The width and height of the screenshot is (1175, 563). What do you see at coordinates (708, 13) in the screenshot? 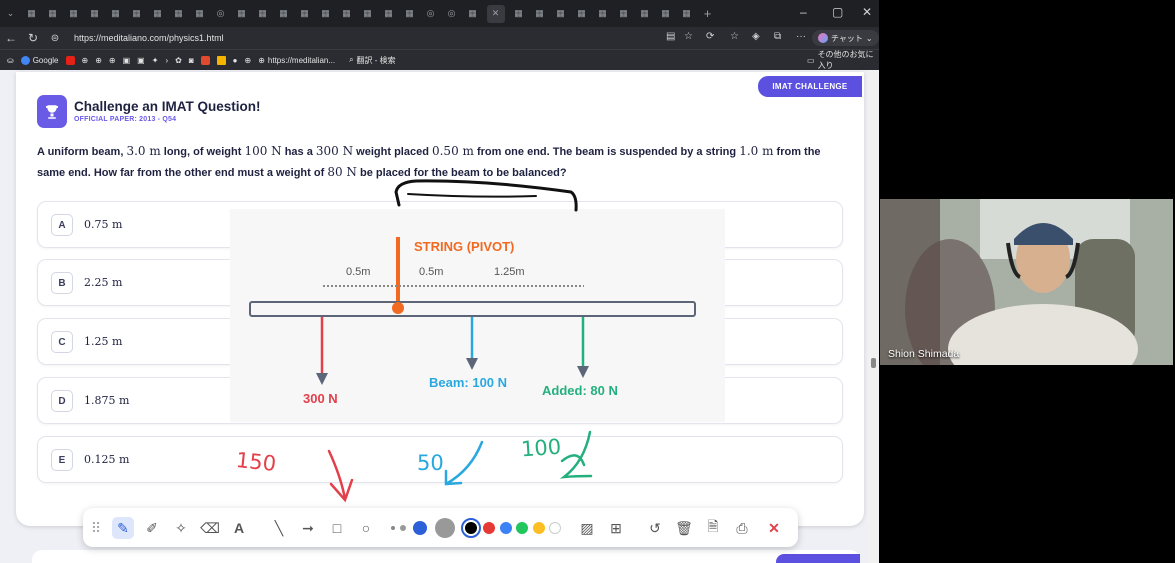
I see `new-tab-icon: +` at bounding box center [708, 13].